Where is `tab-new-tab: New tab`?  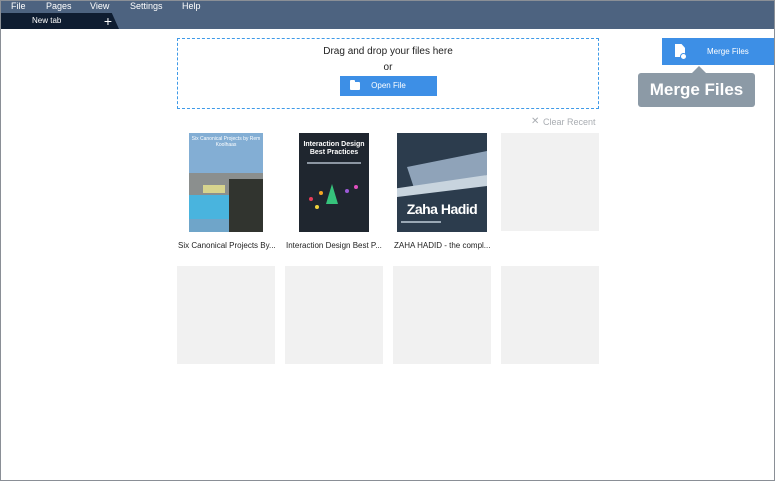
tab-new-tab: New tab is located at coordinates (47, 21).